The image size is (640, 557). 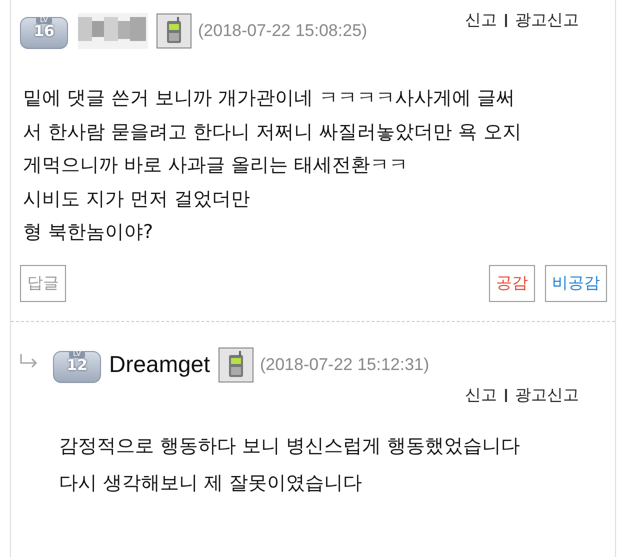 I want to click on dislike-button: 비공감, so click(x=576, y=283).